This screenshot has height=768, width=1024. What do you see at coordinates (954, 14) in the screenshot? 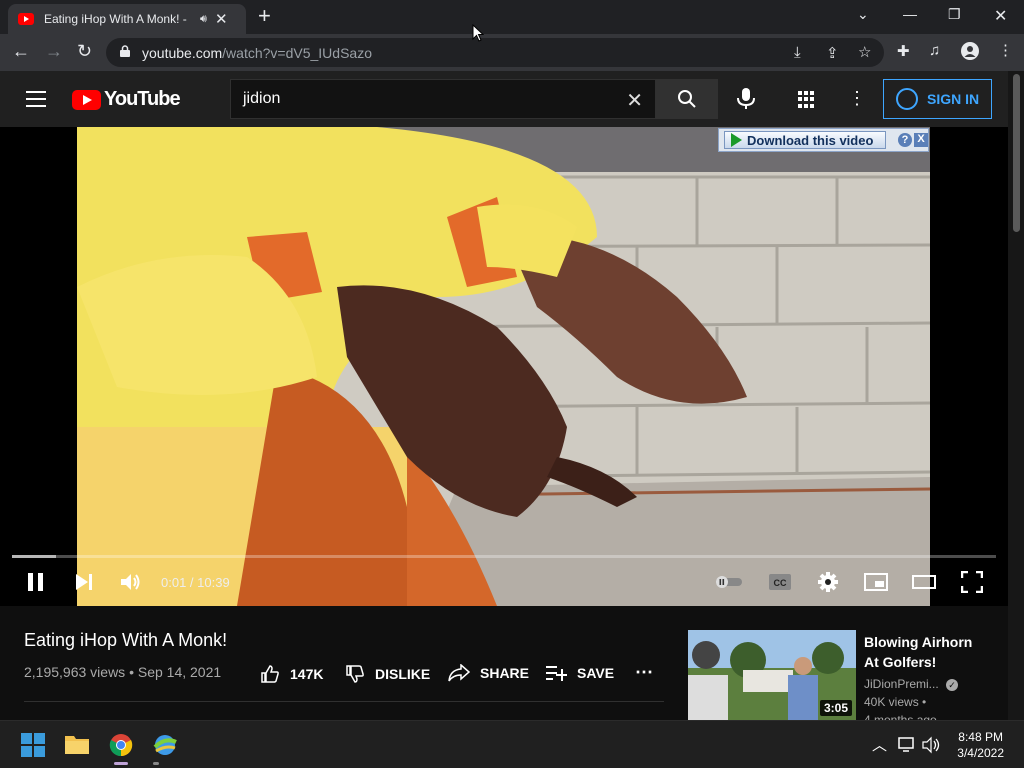
I see `restore-window-button: ❐` at bounding box center [954, 14].